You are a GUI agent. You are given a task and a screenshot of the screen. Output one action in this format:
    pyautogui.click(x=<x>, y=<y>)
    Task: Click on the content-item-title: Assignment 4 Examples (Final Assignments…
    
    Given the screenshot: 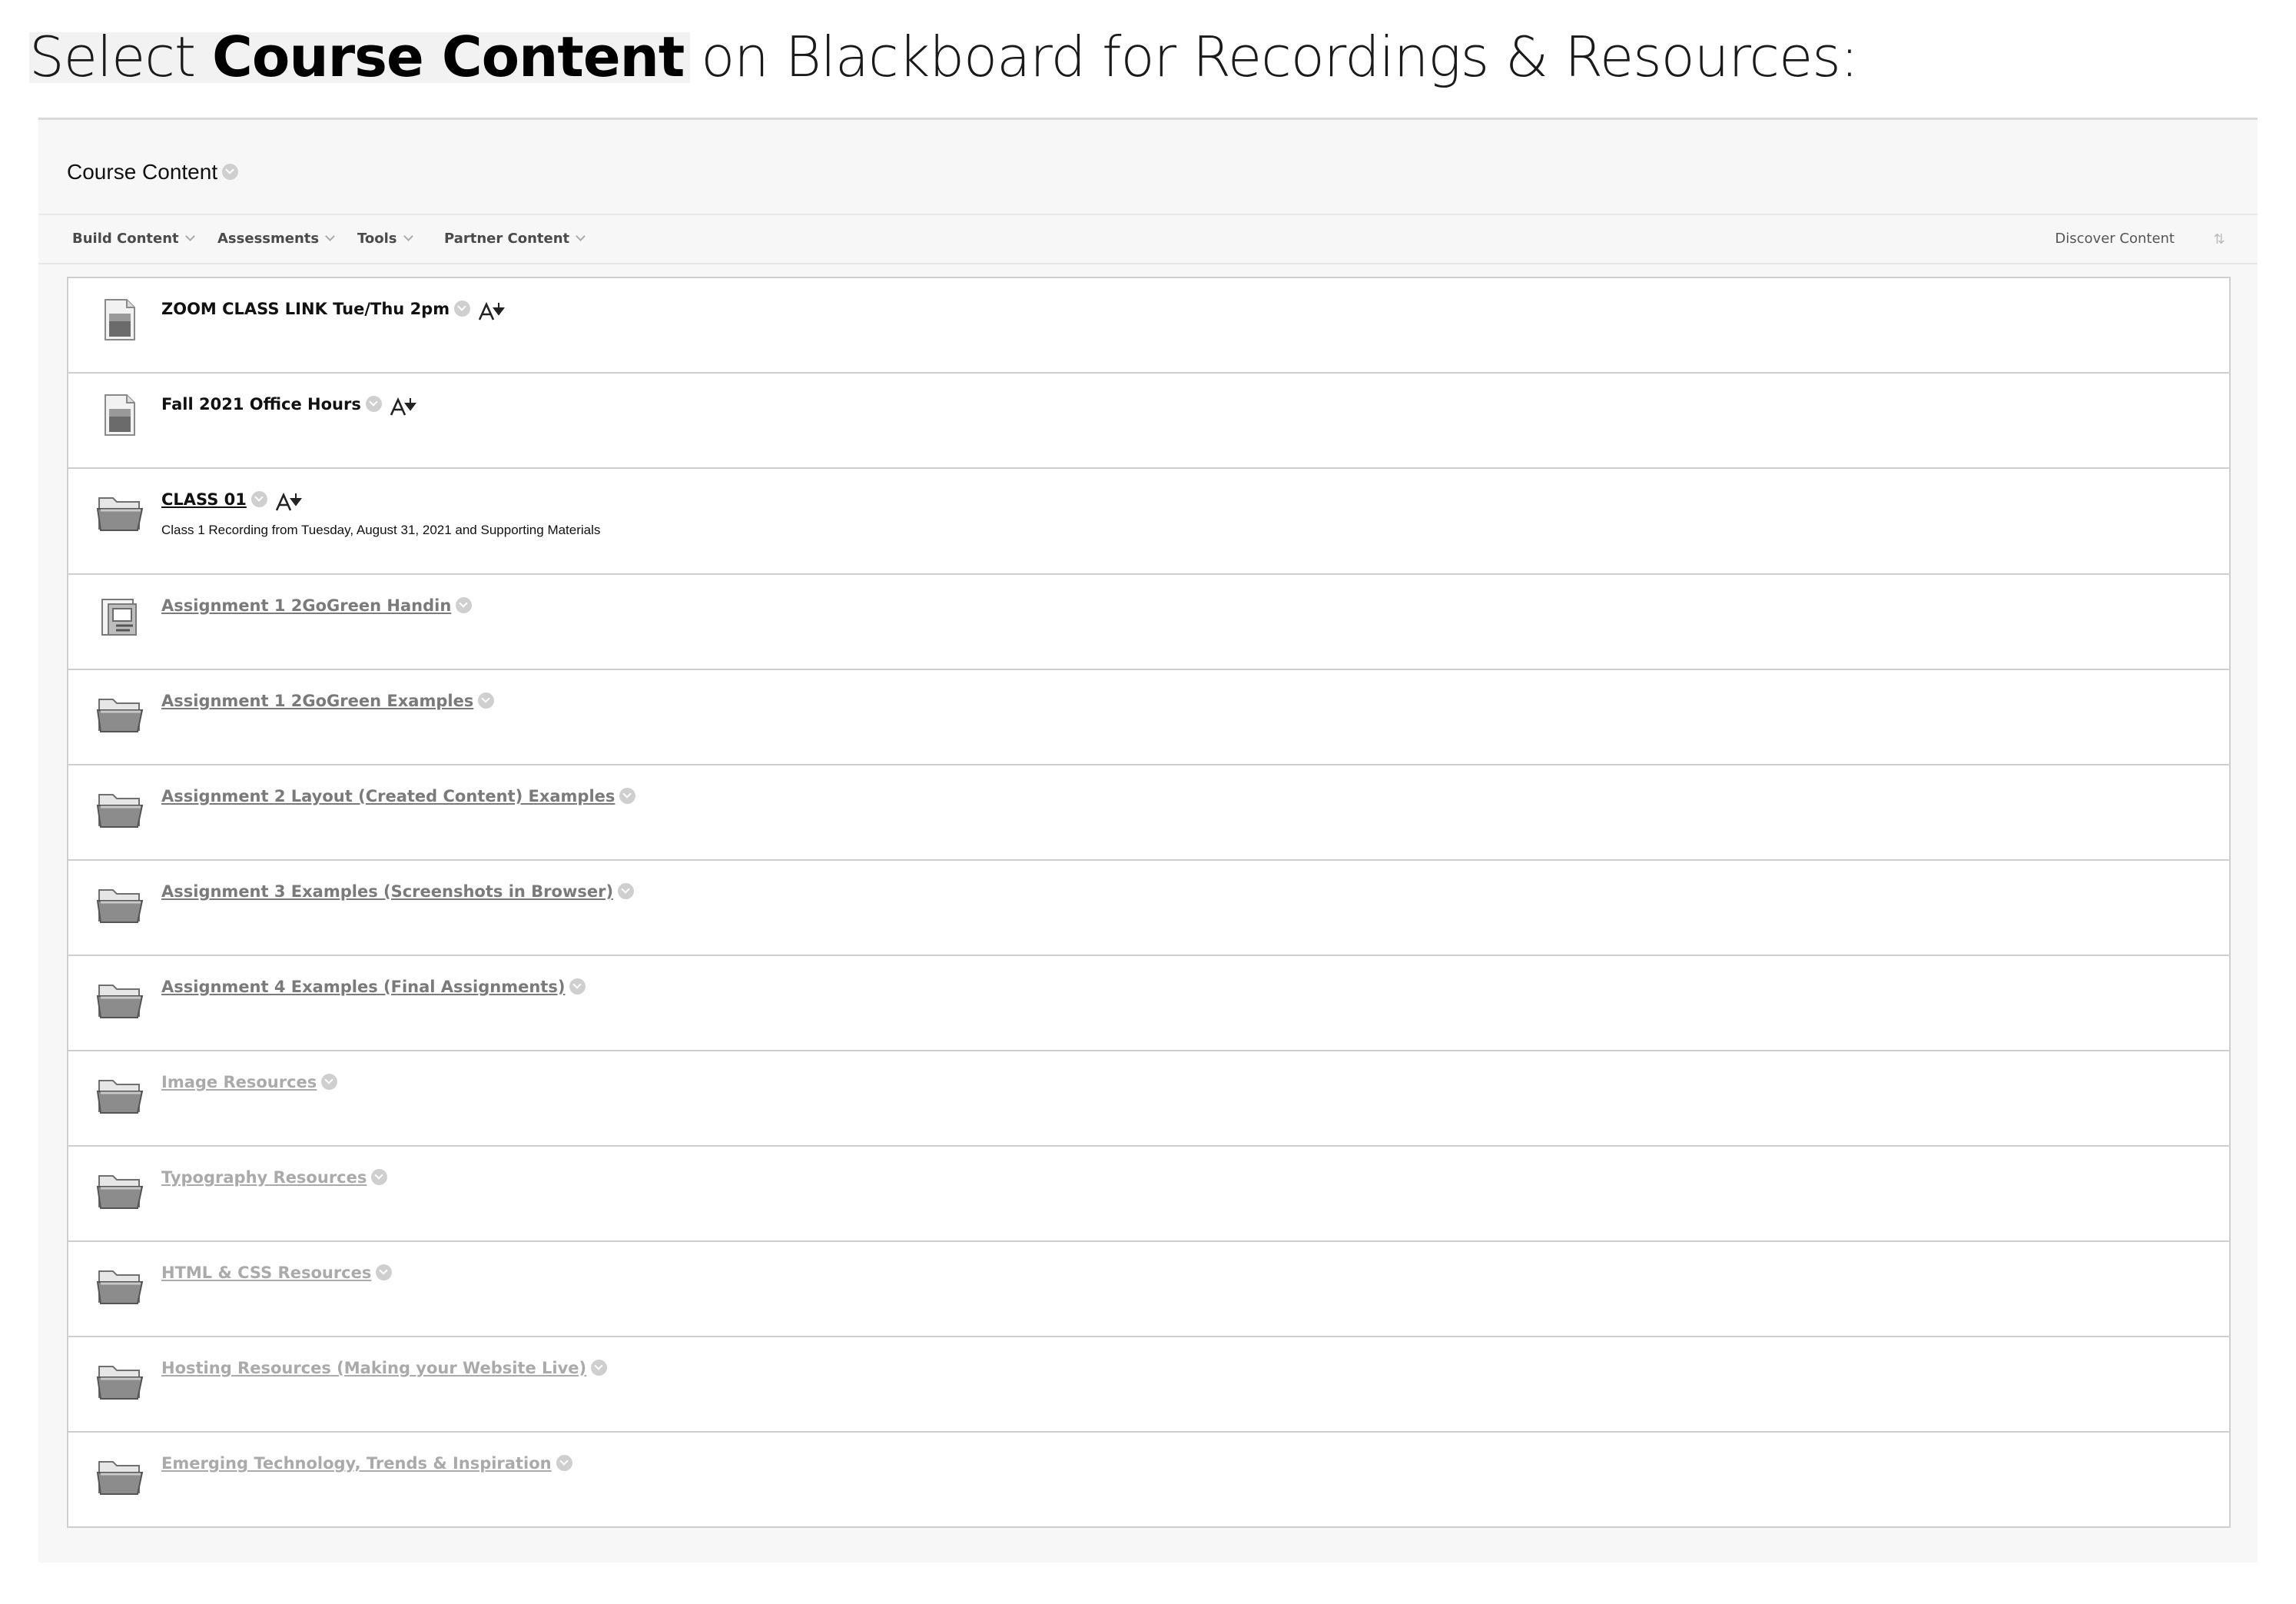 What is the action you would take?
    pyautogui.click(x=363, y=987)
    